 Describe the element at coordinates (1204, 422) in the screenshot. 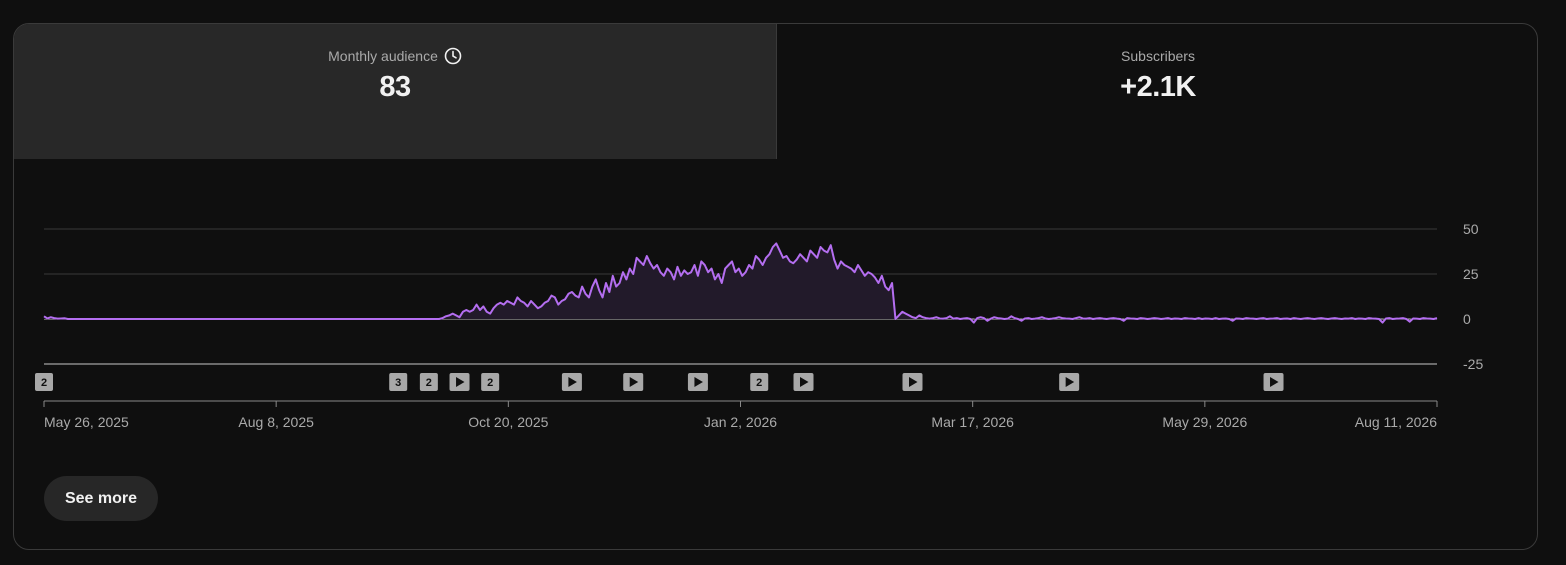

I see `x-tick-label: May 29, 2026` at that location.